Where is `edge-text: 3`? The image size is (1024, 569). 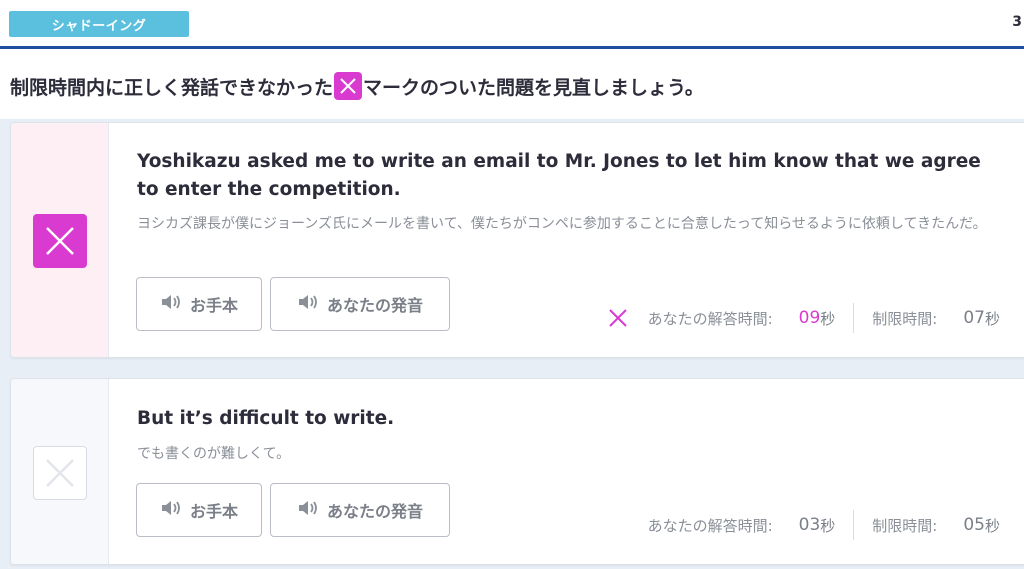 edge-text: 3 is located at coordinates (1017, 22).